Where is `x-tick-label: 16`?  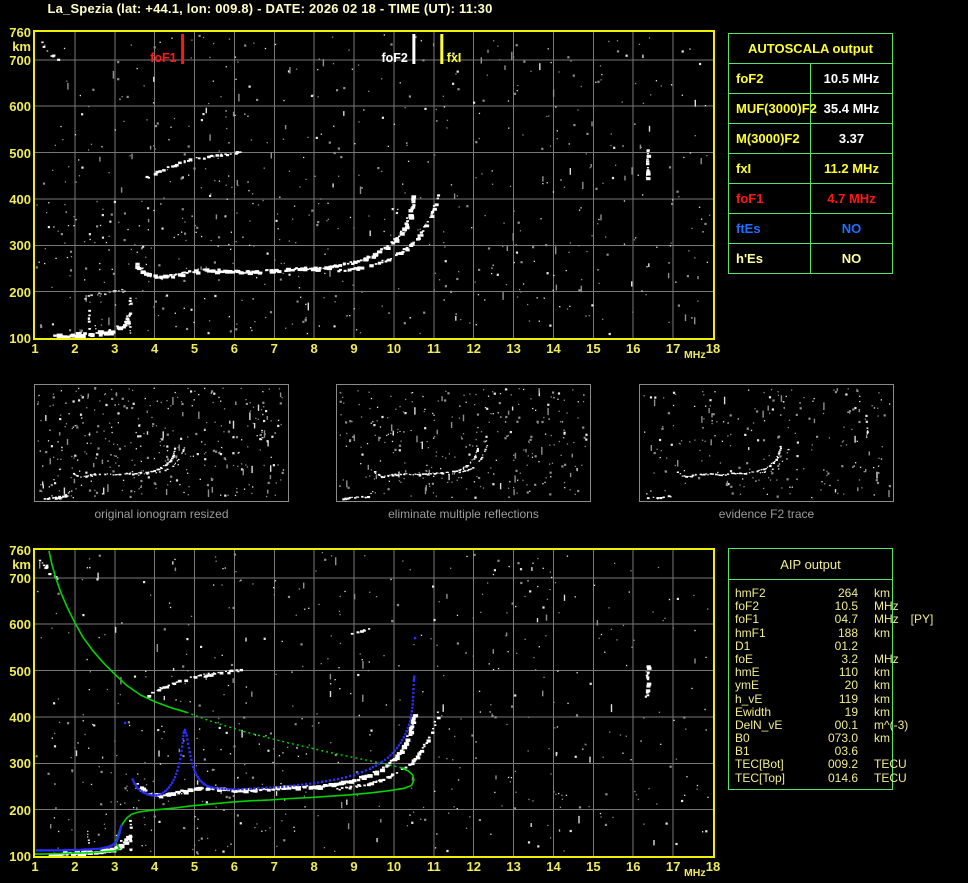
x-tick-label: 16 is located at coordinates (633, 866).